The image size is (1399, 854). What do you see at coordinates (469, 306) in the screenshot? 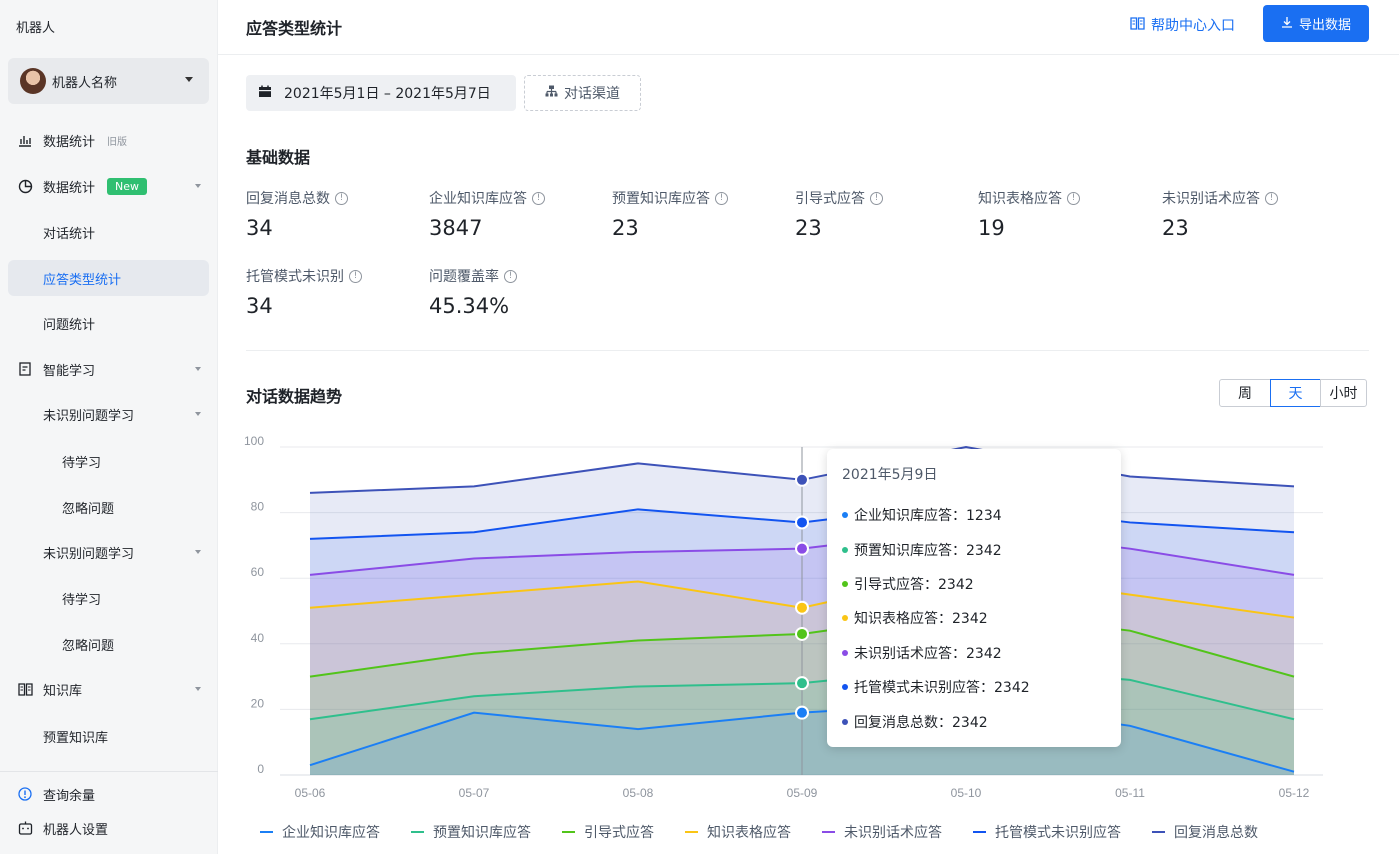
I see `stat-value: 45.34%` at bounding box center [469, 306].